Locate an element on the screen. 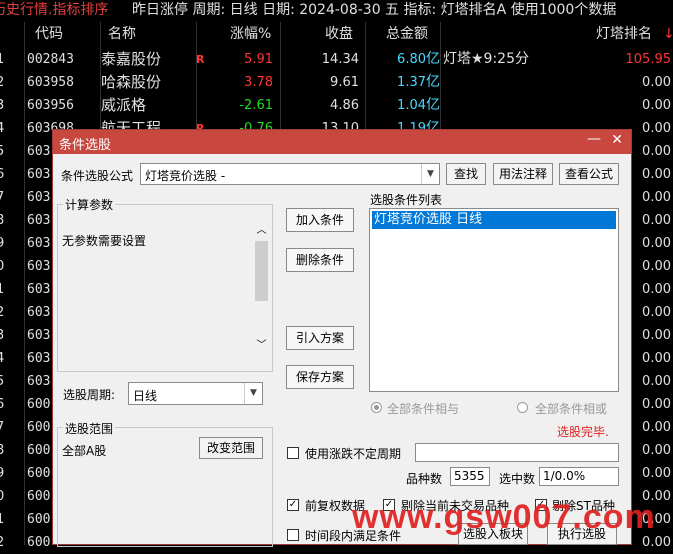 The image size is (673, 554). use-variable-period-label: 使用涨跌不定周期 is located at coordinates (353, 453).